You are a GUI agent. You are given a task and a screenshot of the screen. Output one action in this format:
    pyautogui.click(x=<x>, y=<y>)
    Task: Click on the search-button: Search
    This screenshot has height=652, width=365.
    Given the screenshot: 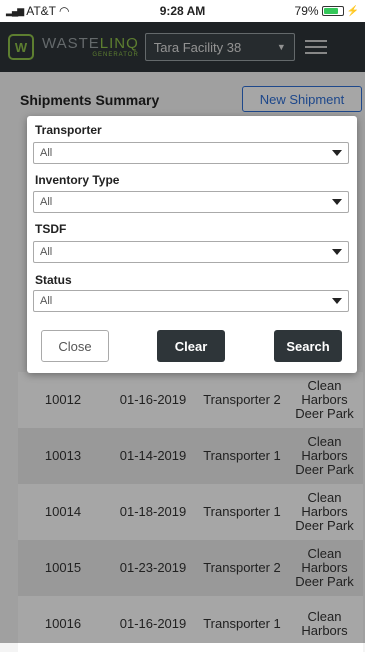 What is the action you would take?
    pyautogui.click(x=308, y=346)
    